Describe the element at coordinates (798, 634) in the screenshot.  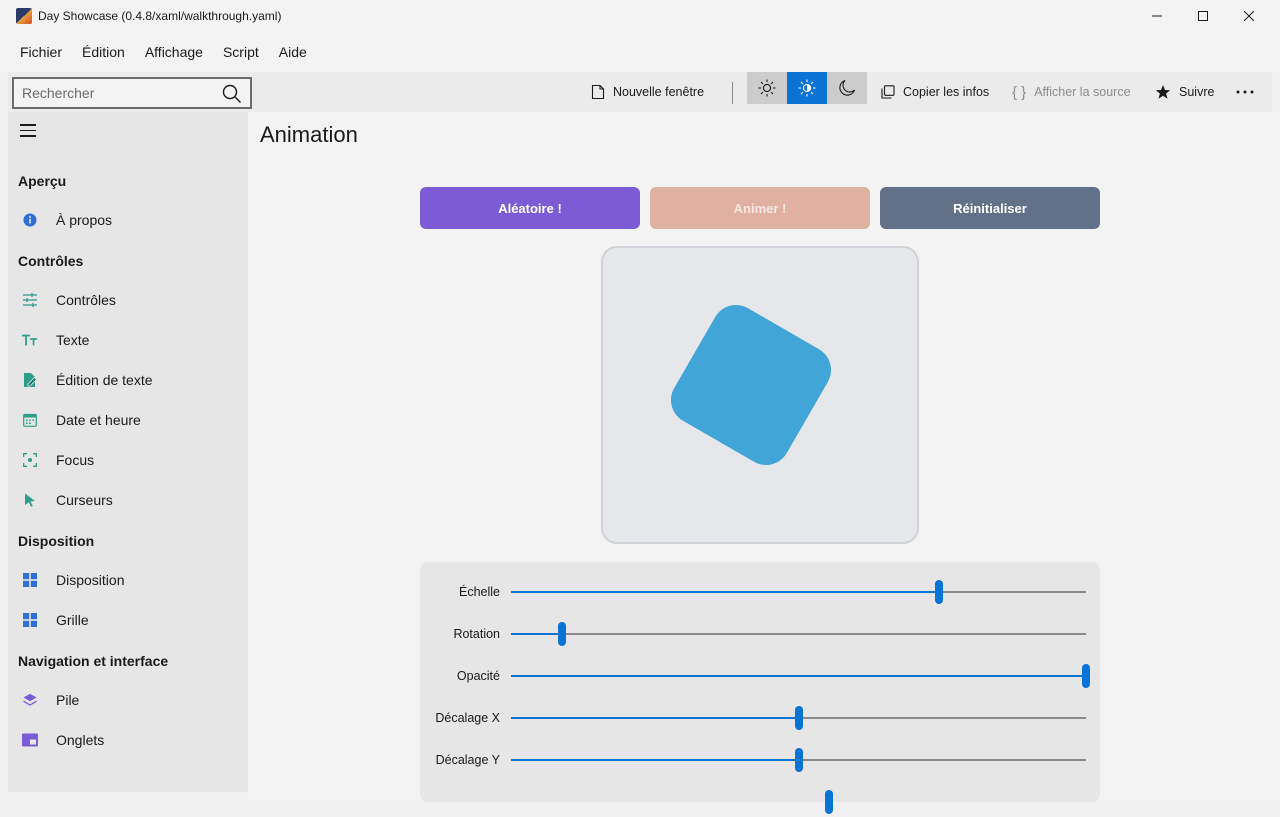
I see `rotation-slider` at that location.